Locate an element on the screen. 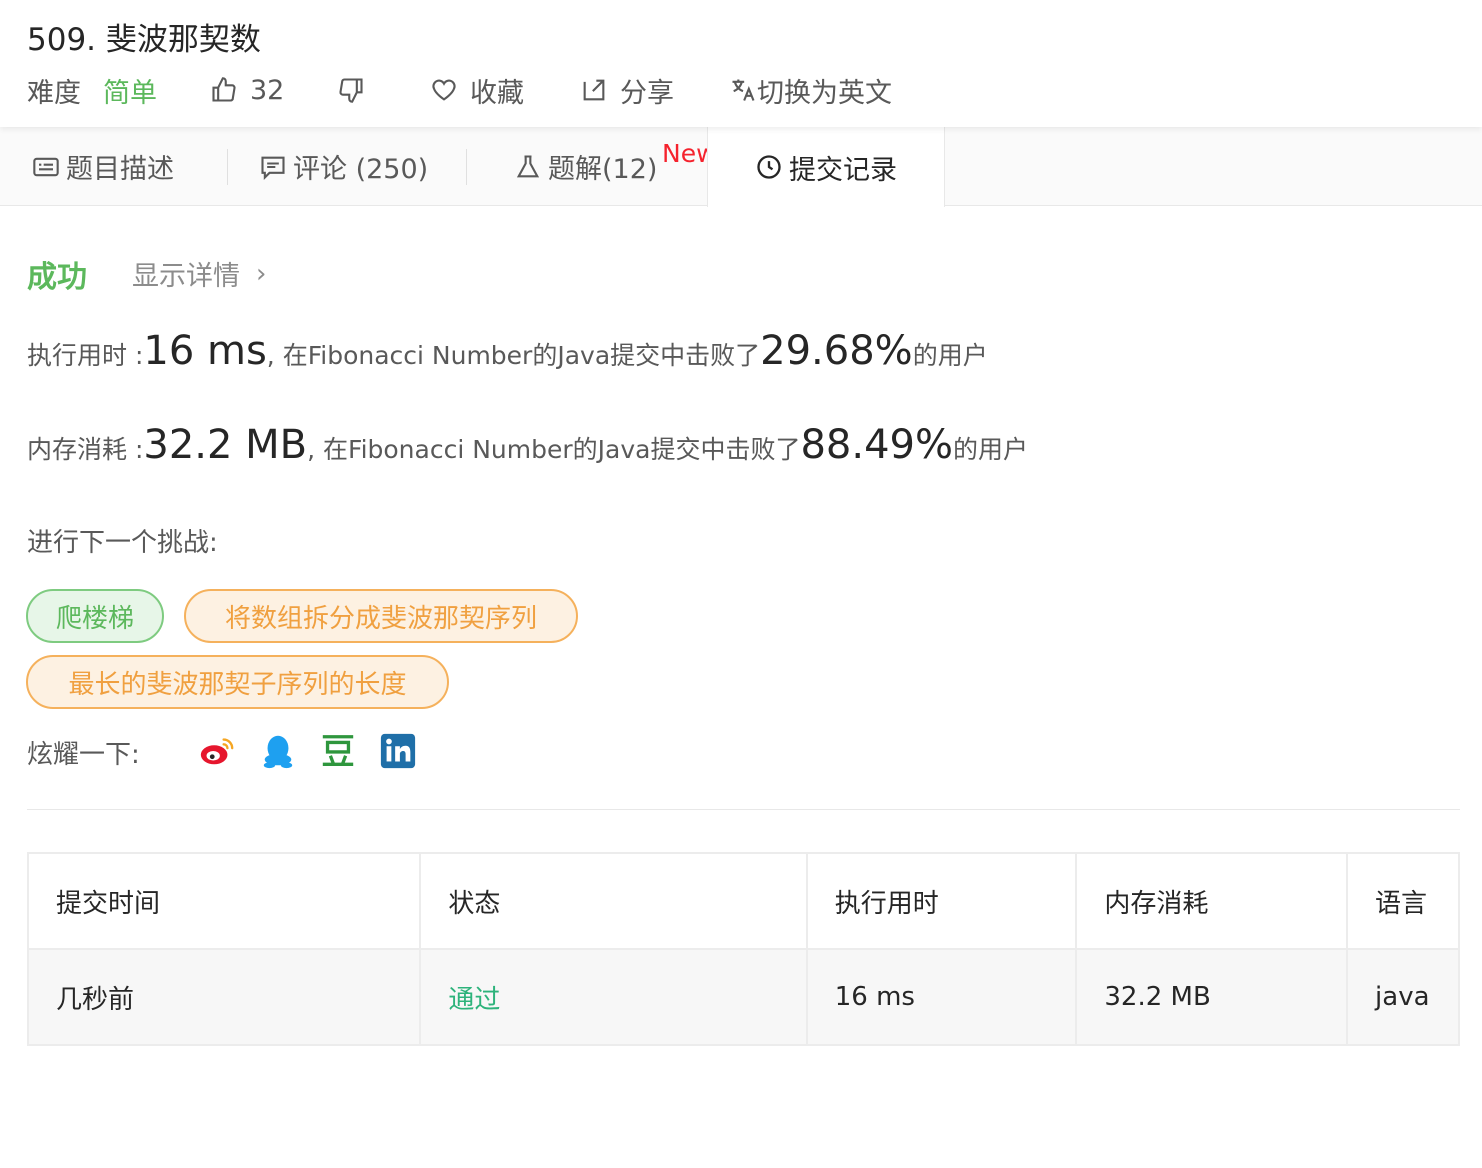 The height and width of the screenshot is (1168, 1482). table-header-row: 提交时间 状态 执行用时 内存消耗 语言 is located at coordinates (743, 901).